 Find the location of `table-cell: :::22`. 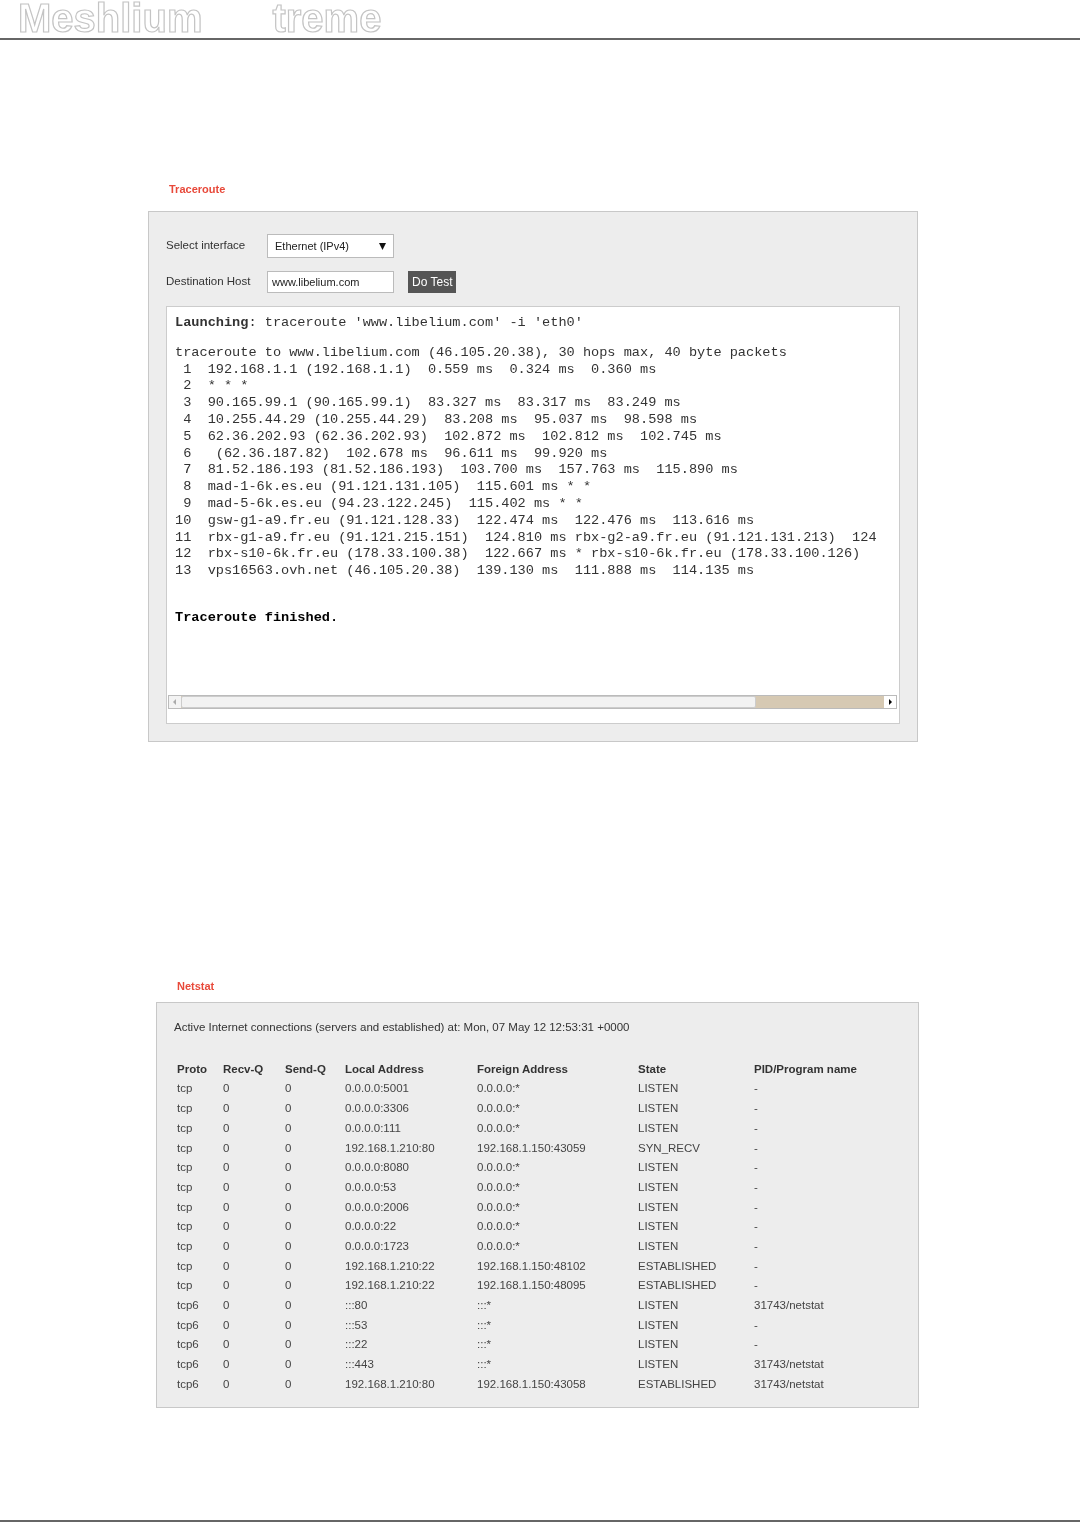

table-cell: :::22 is located at coordinates (356, 1344).